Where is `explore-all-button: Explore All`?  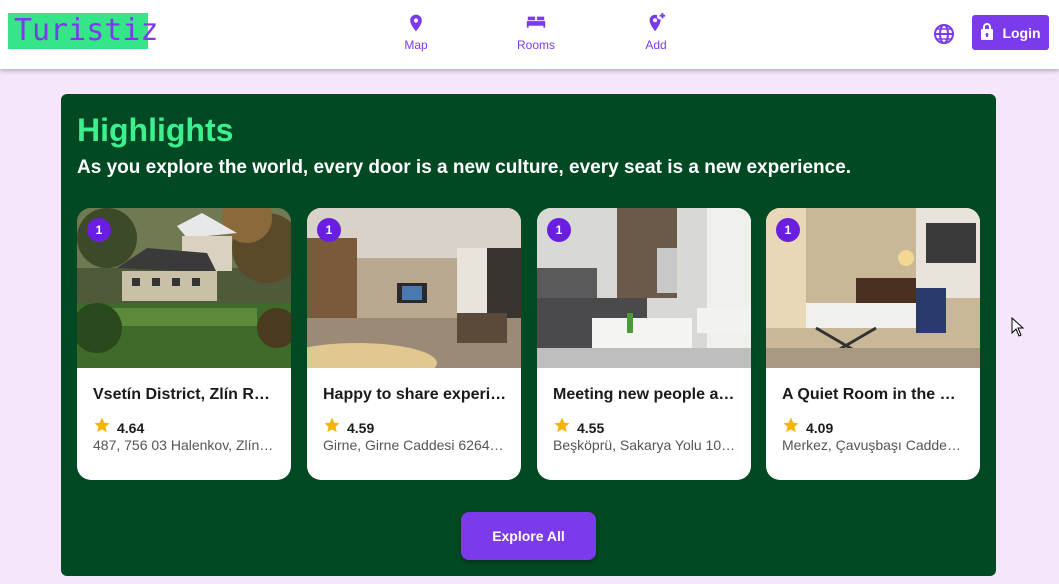
explore-all-button: Explore All is located at coordinates (528, 536).